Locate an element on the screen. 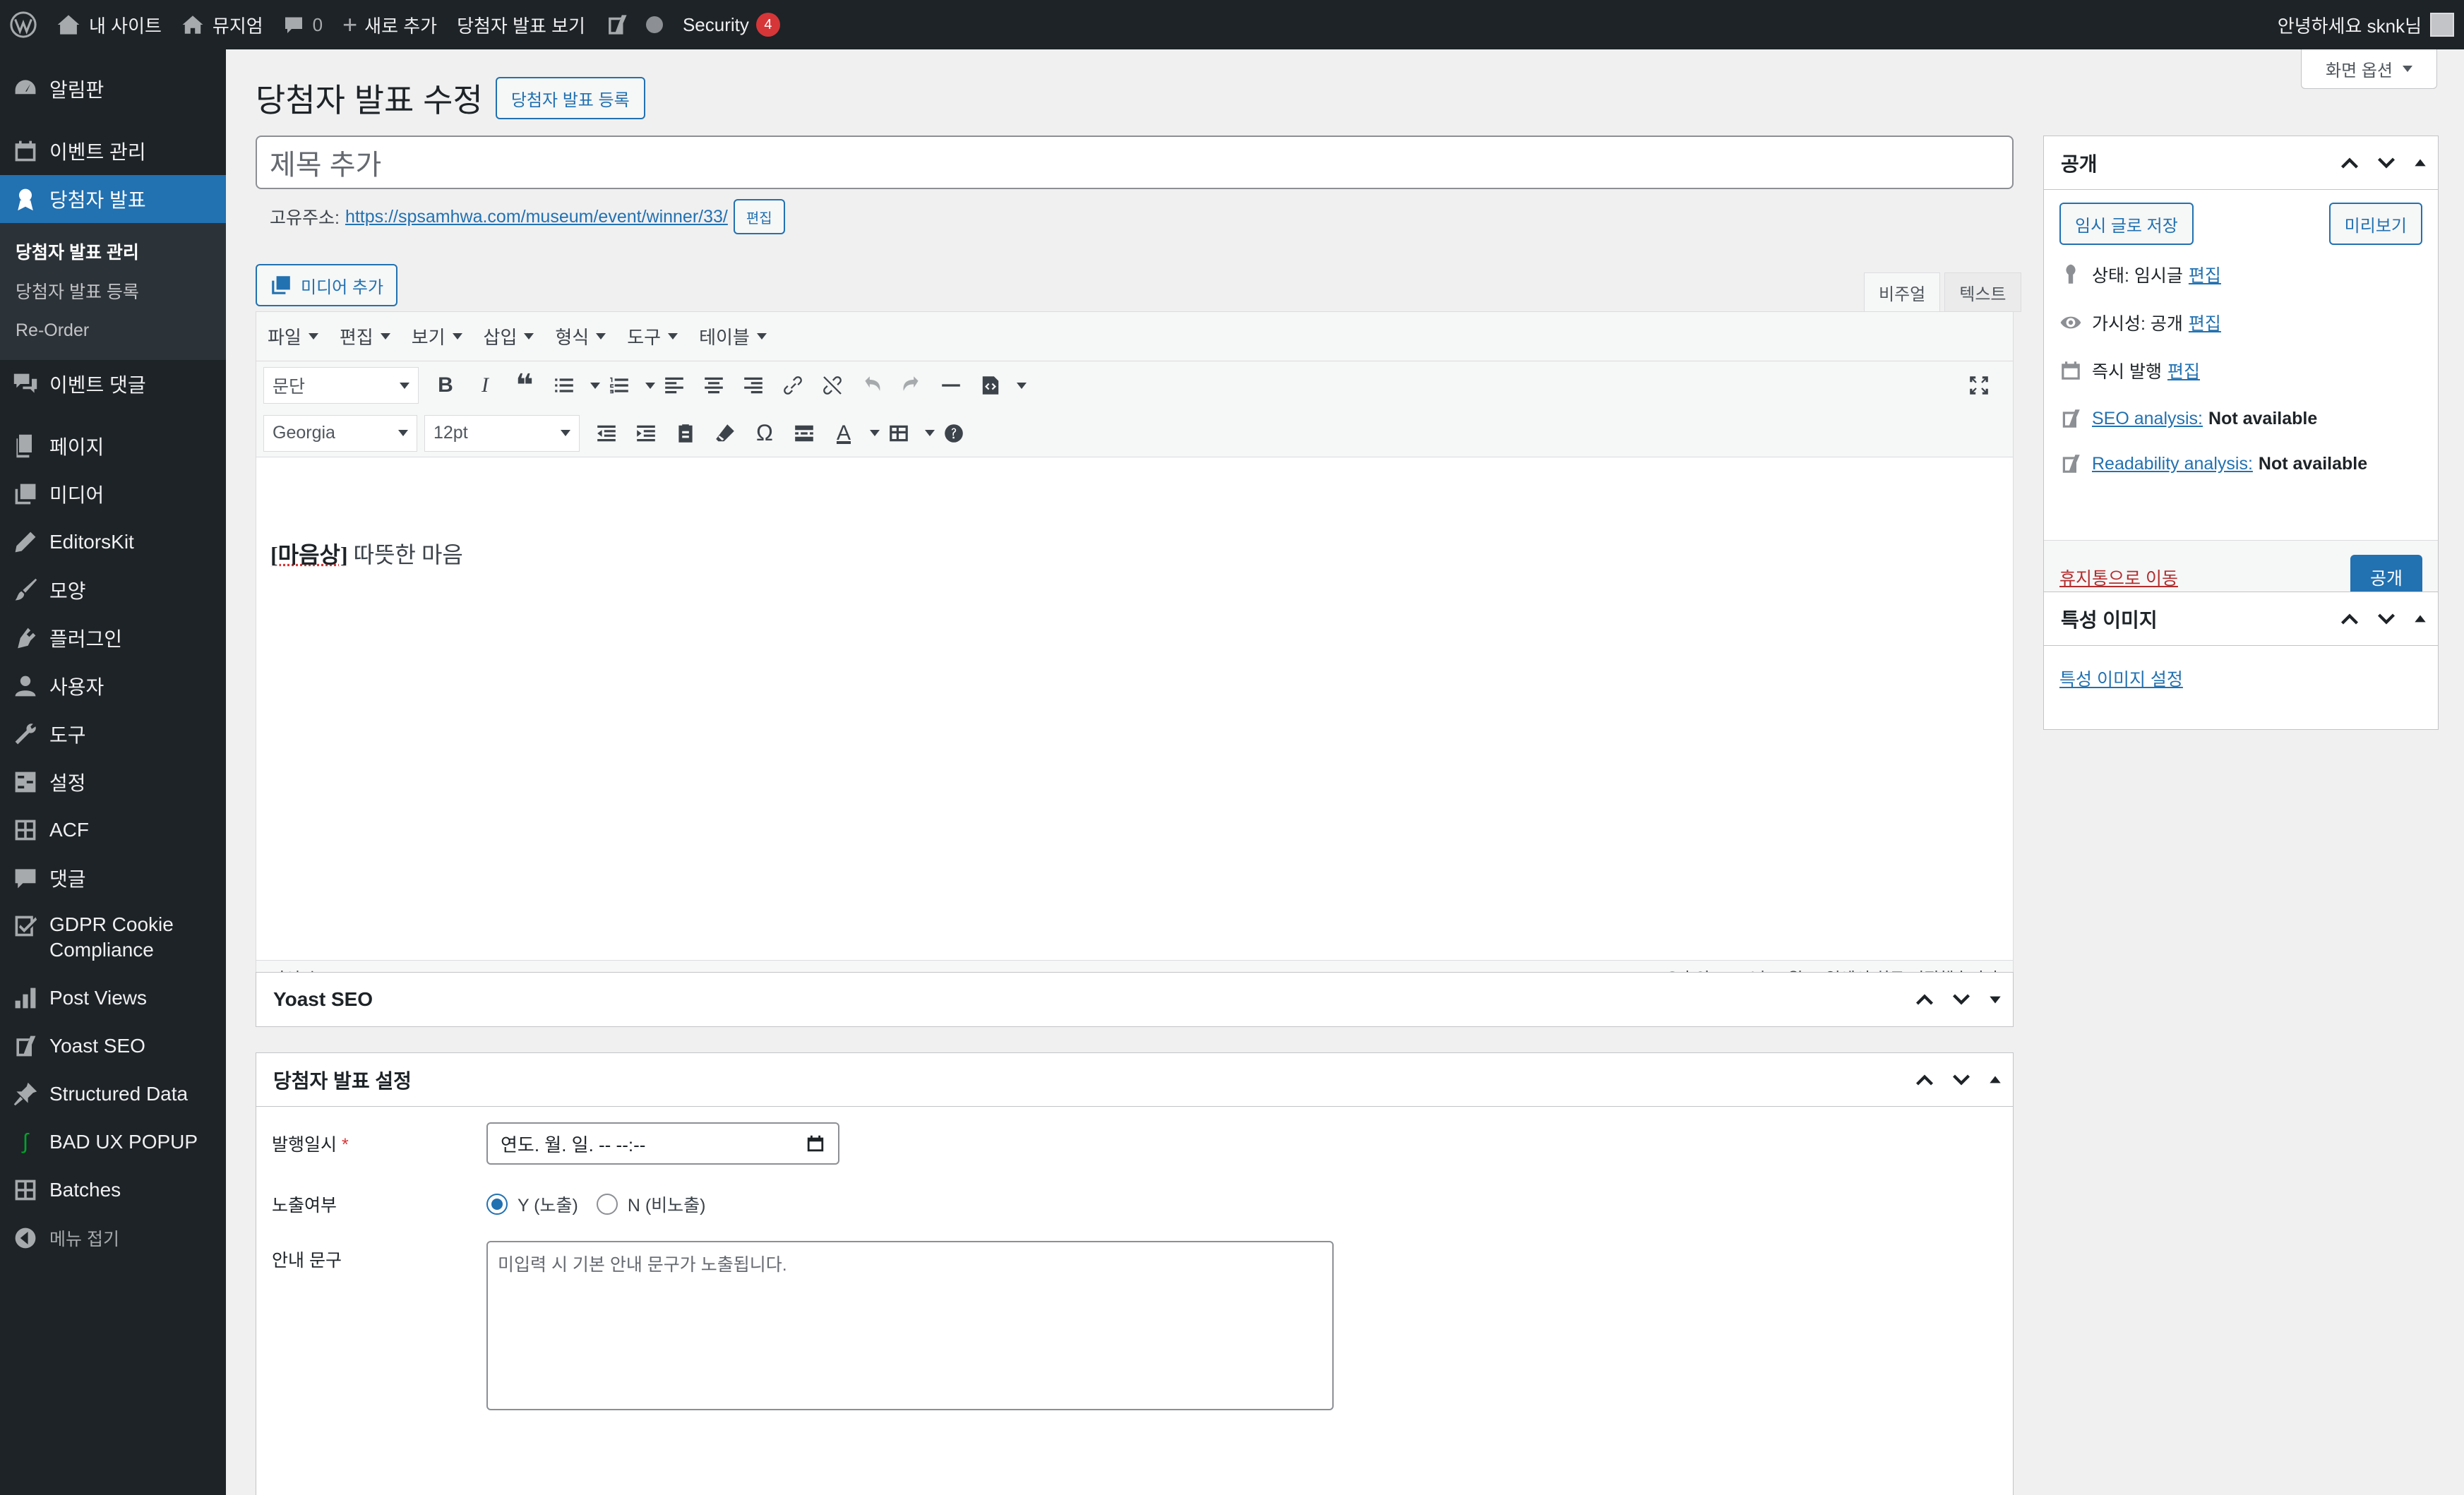 The image size is (2464, 1495). toggle-down-icon is located at coordinates (1995, 999).